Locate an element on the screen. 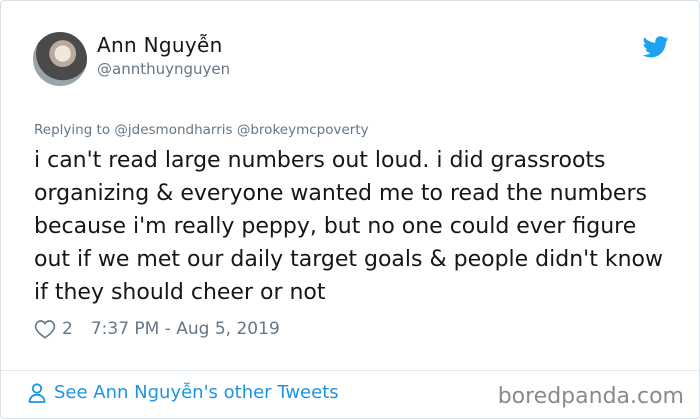  tweet-meta: 2 7:37 PM - Aug 5, 2019 is located at coordinates (157, 329).